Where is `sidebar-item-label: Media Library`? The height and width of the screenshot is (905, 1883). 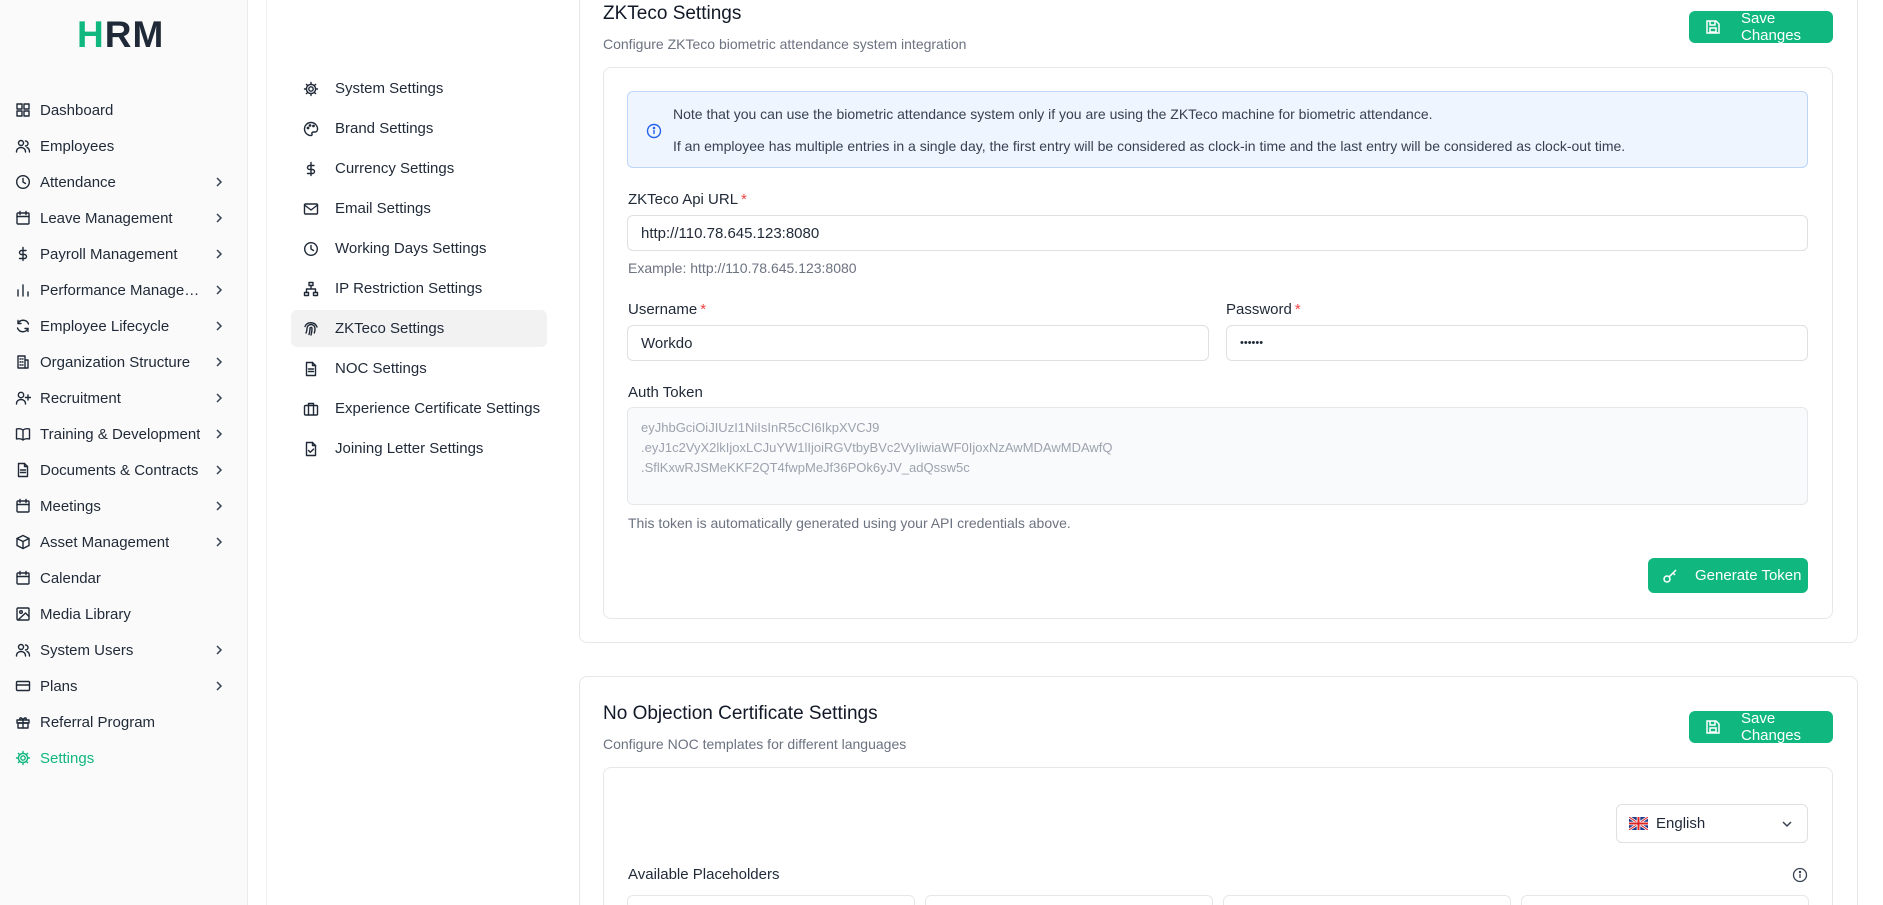 sidebar-item-label: Media Library is located at coordinates (85, 614).